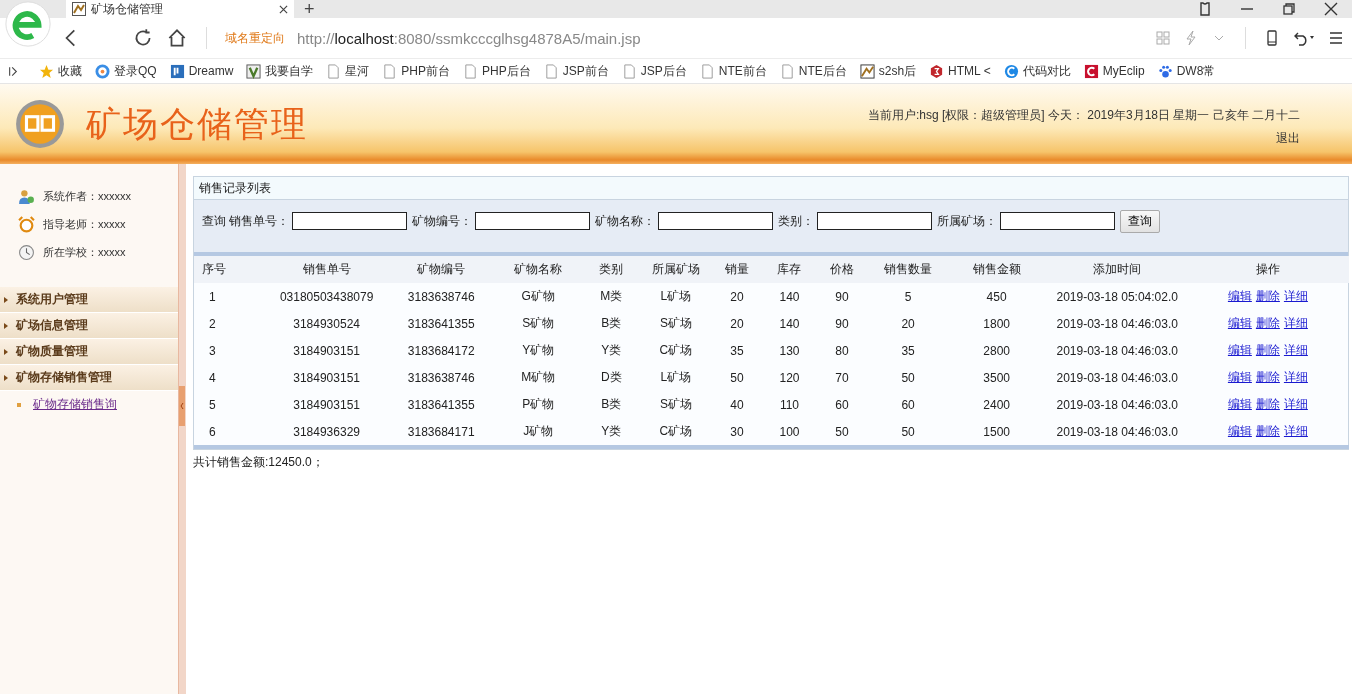  I want to click on table-cell: 2019-03-18 04:46:03.0, so click(1117, 432).